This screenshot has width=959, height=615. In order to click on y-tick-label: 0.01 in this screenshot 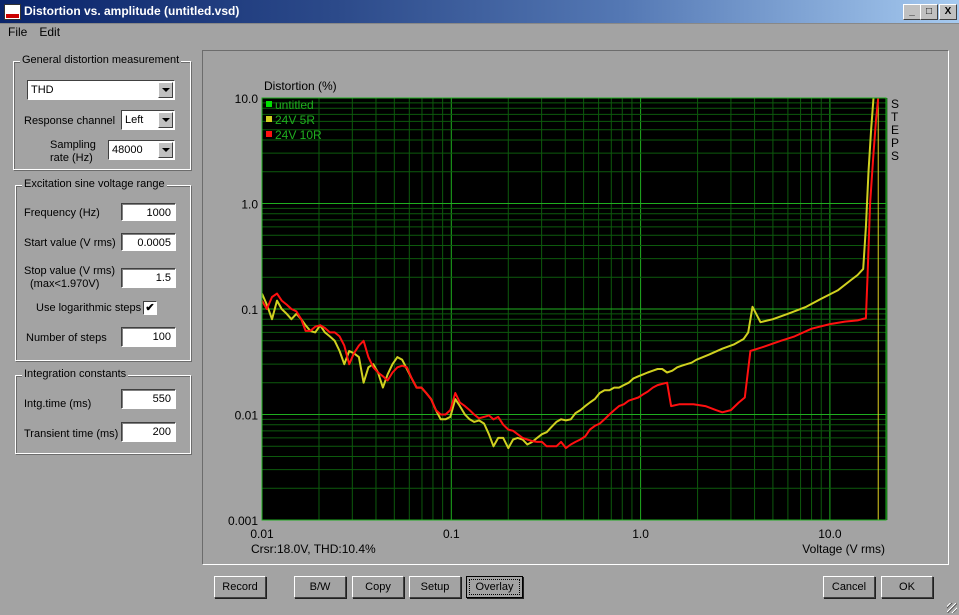, I will do `click(247, 416)`.